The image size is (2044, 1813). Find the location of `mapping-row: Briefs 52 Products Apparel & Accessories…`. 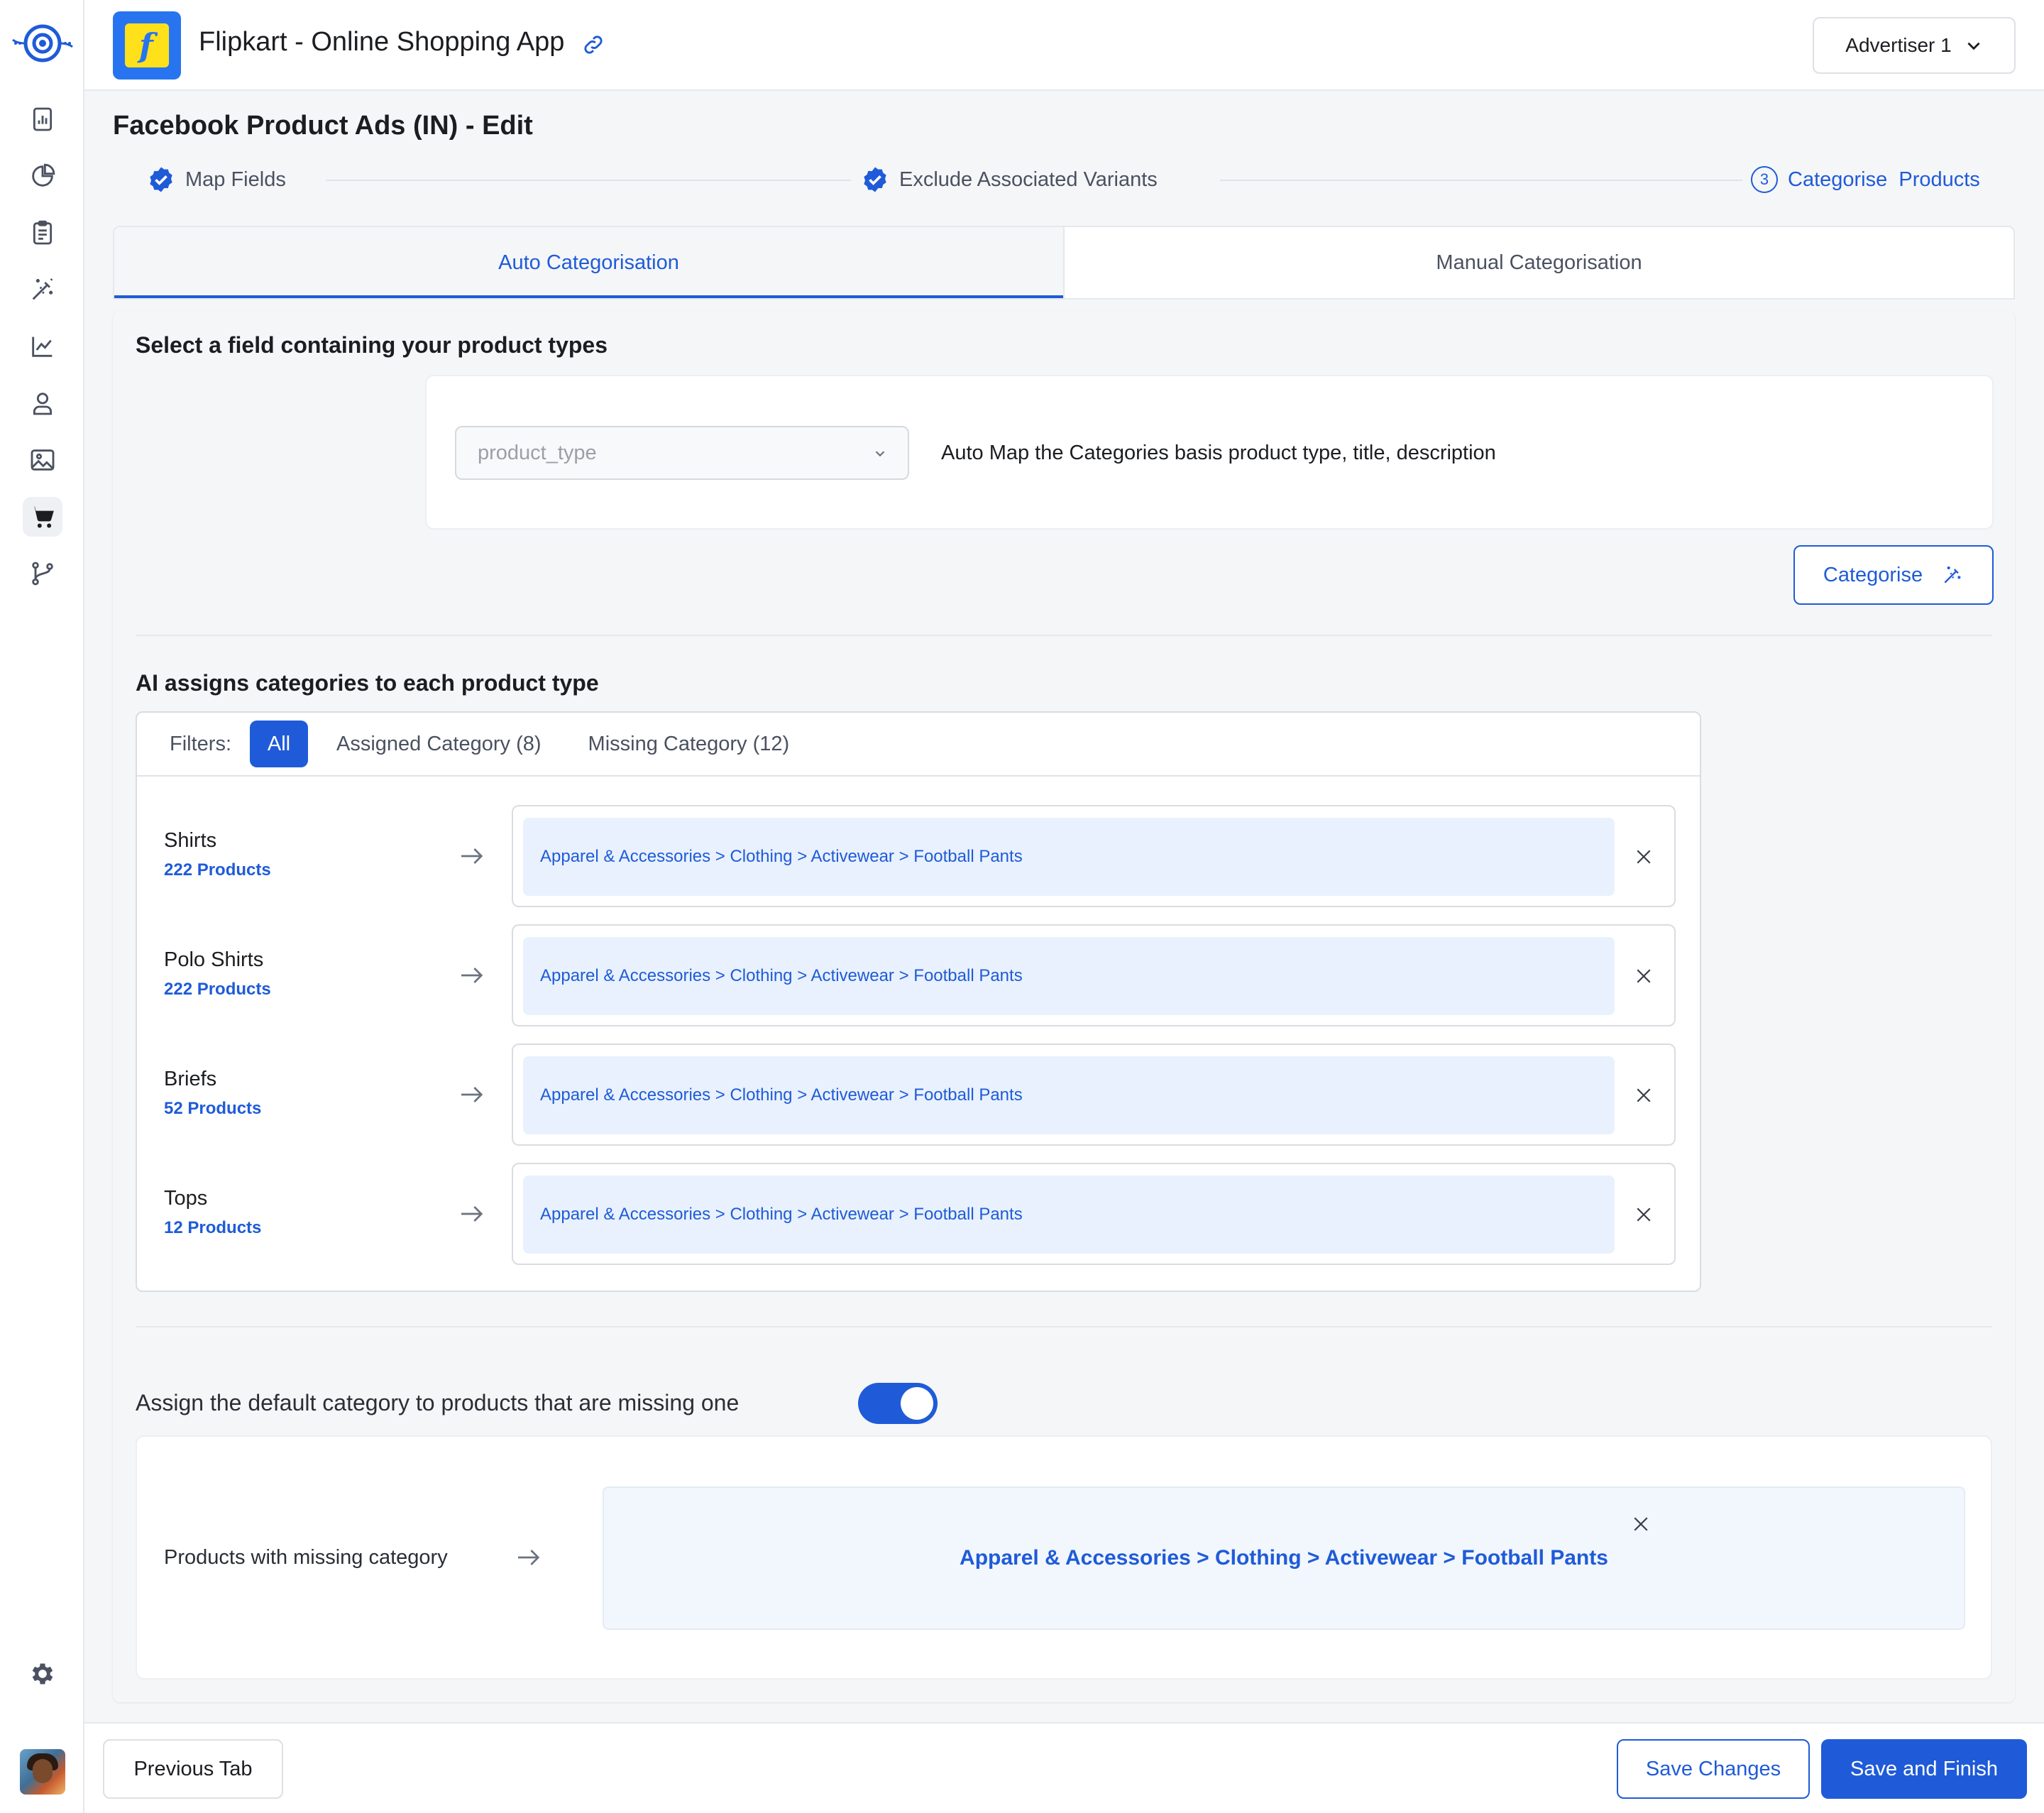

mapping-row: Briefs 52 Products Apparel & Accessories… is located at coordinates (918, 1095).